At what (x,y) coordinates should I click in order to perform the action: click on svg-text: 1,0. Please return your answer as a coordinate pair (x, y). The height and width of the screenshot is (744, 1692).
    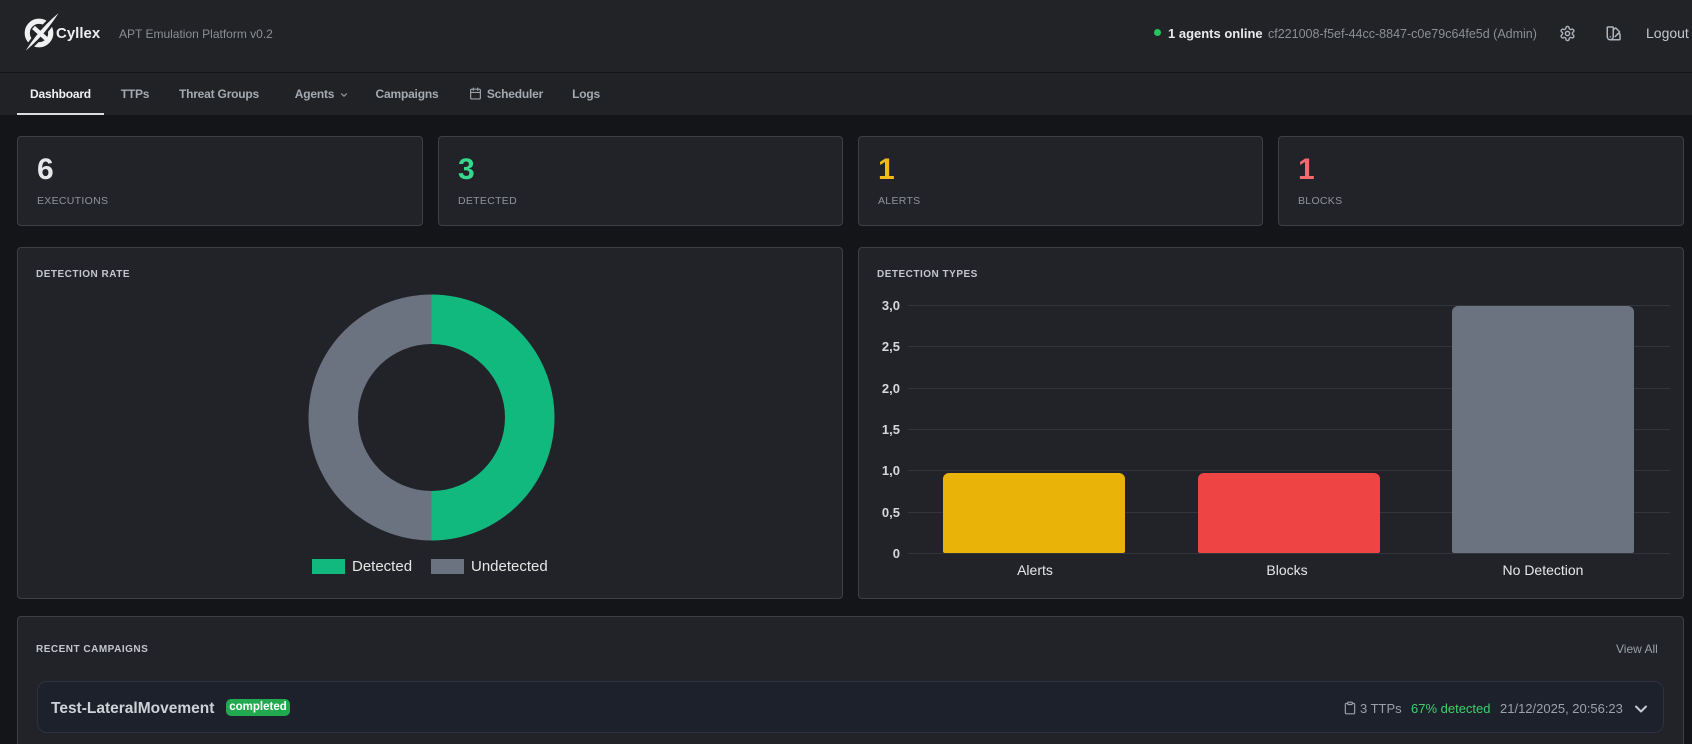
    Looking at the image, I should click on (891, 470).